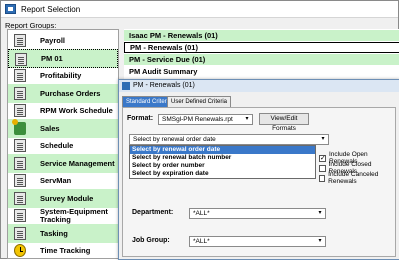 The image size is (399, 260). What do you see at coordinates (353, 178) in the screenshot?
I see `checkbox-label: Include Canceled Renewals` at bounding box center [353, 178].